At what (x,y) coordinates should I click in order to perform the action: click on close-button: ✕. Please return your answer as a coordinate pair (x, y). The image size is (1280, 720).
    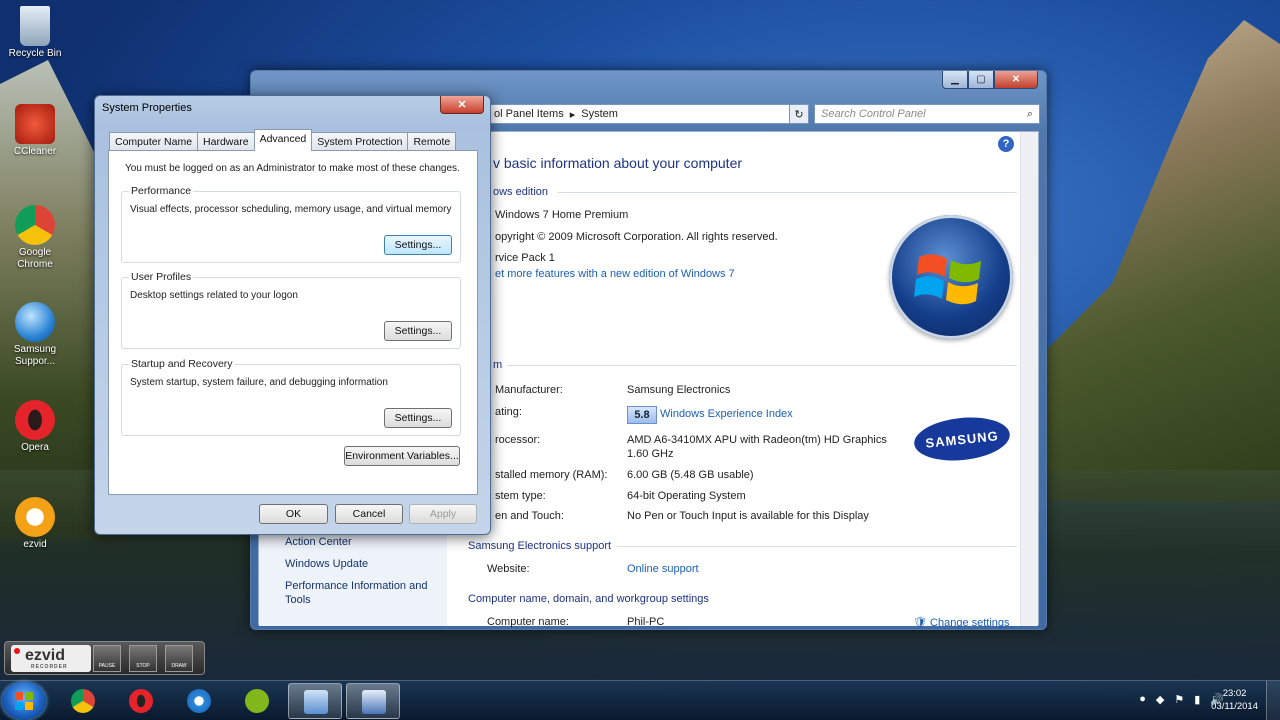
    Looking at the image, I should click on (1016, 80).